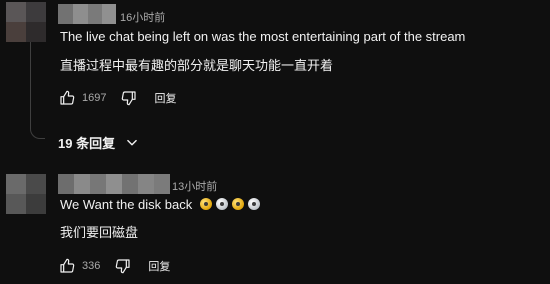 Image resolution: width=550 pixels, height=284 pixels. I want to click on comment-text-translation: 我们要回磁盘, so click(99, 232).